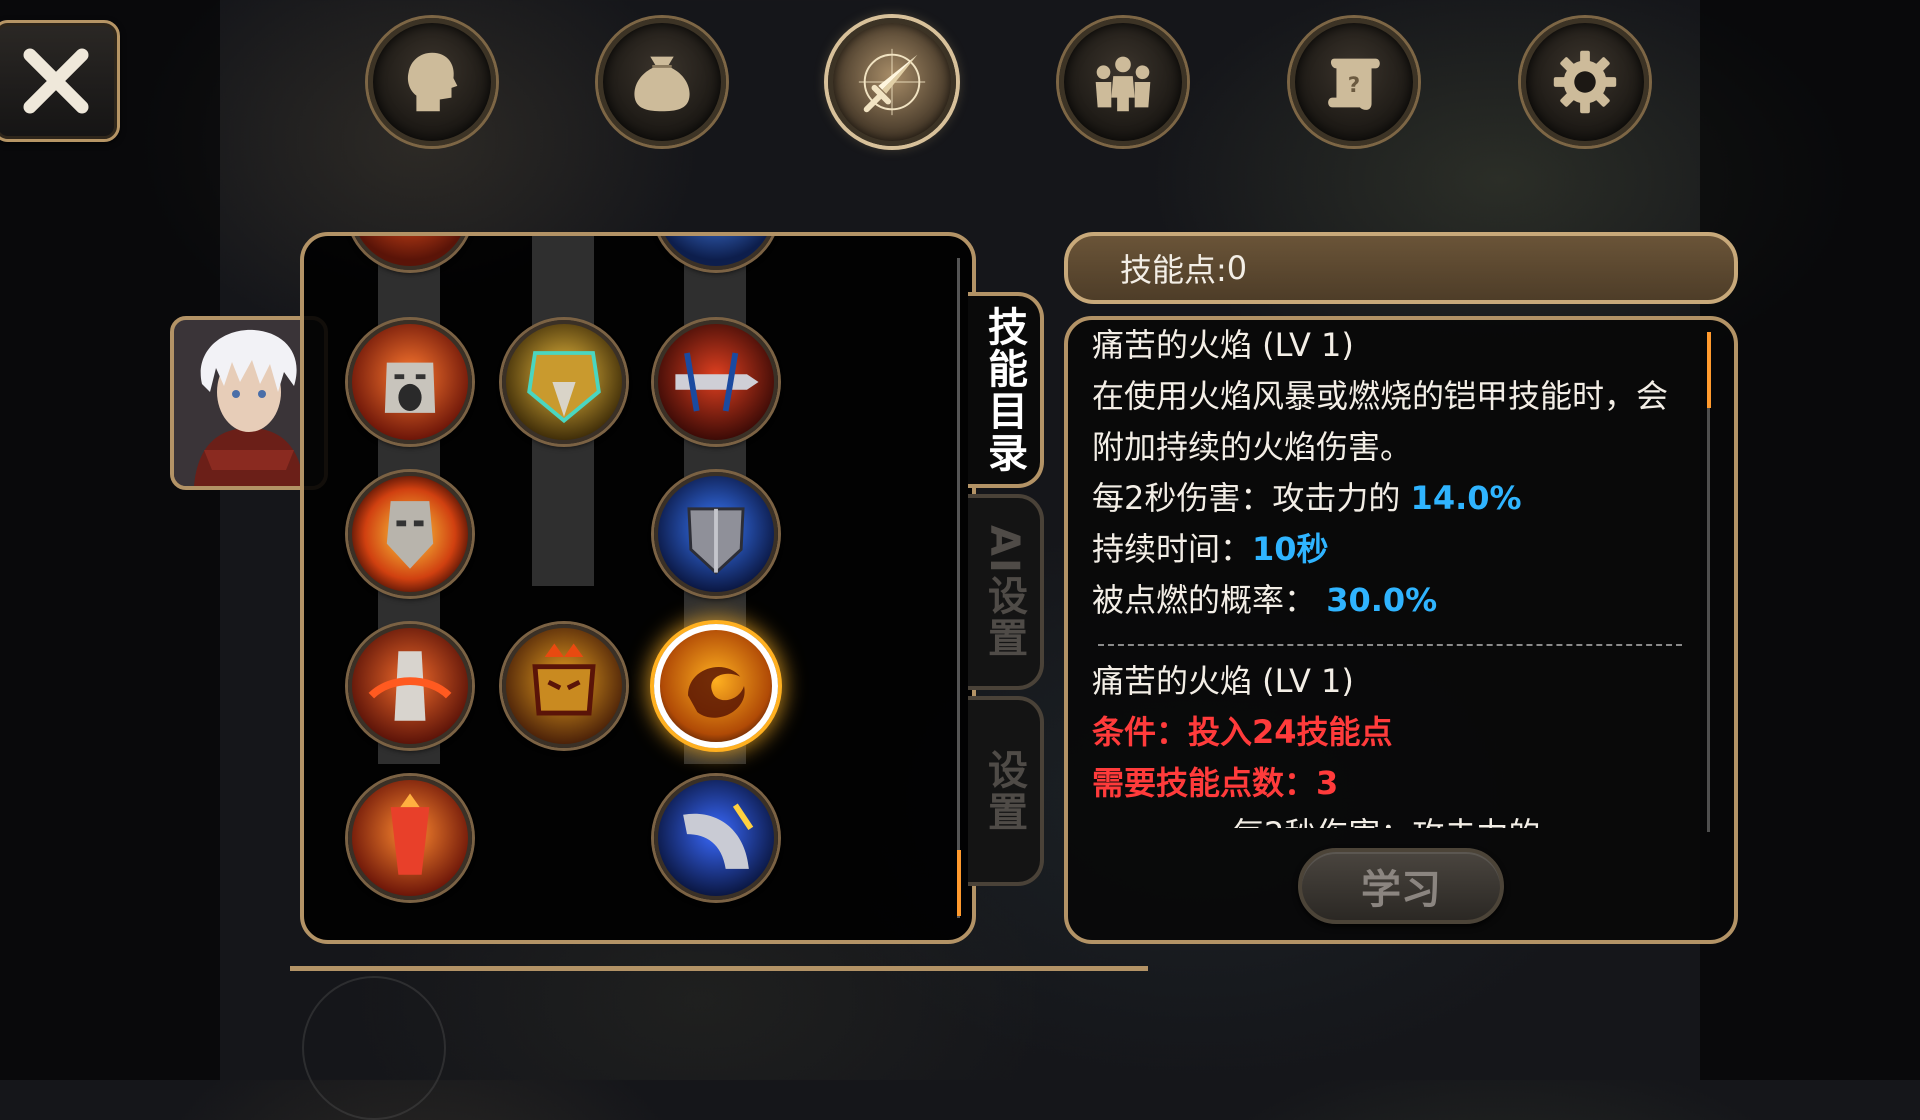 This screenshot has width=1920, height=1120. Describe the element at coordinates (1392, 818) in the screenshot. I see `next-level-damage-cut: 每2秒伤害：攻击力的` at that location.